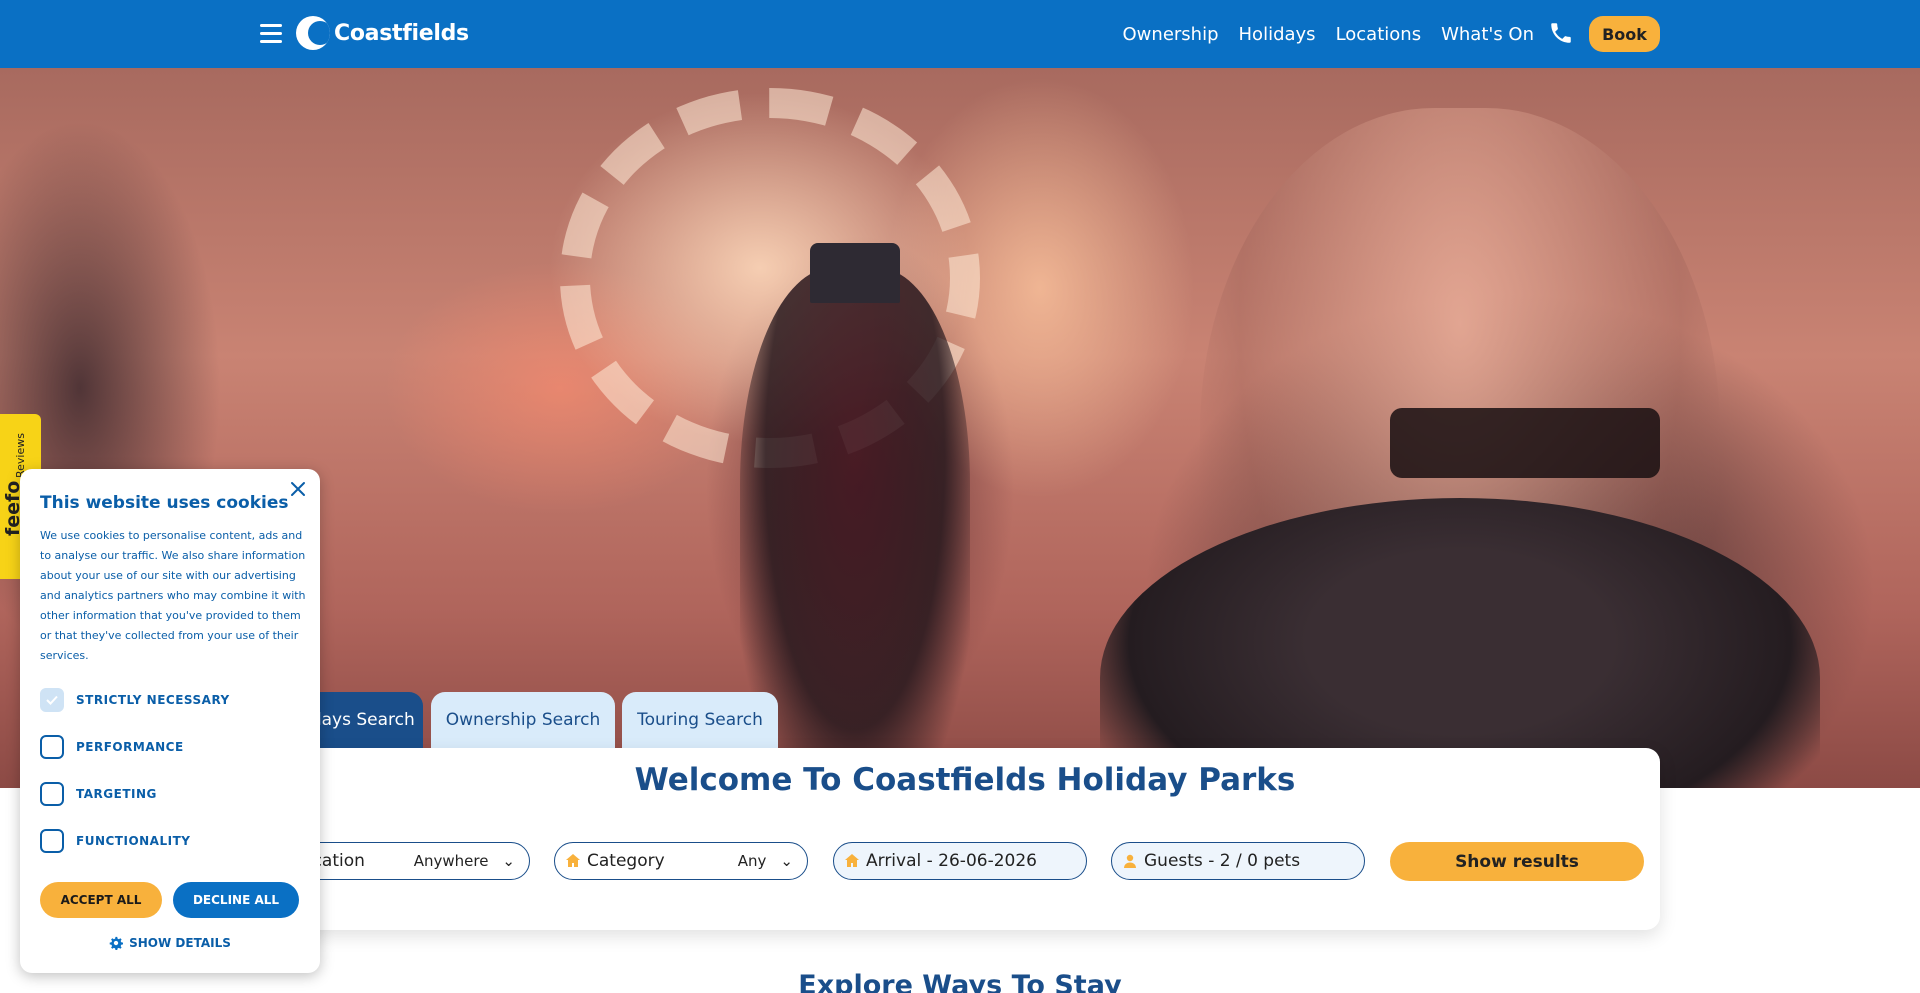 This screenshot has width=1920, height=993. I want to click on page-title: Welcome To Coastfields Holiday Parks, so click(965, 780).